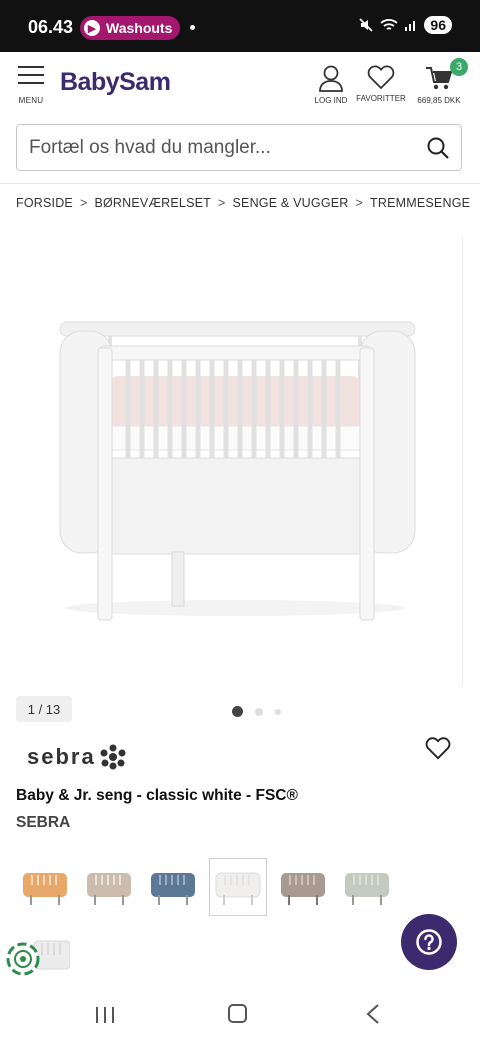 Image resolution: width=480 pixels, height=1040 pixels. I want to click on search-bar, so click(239, 147).